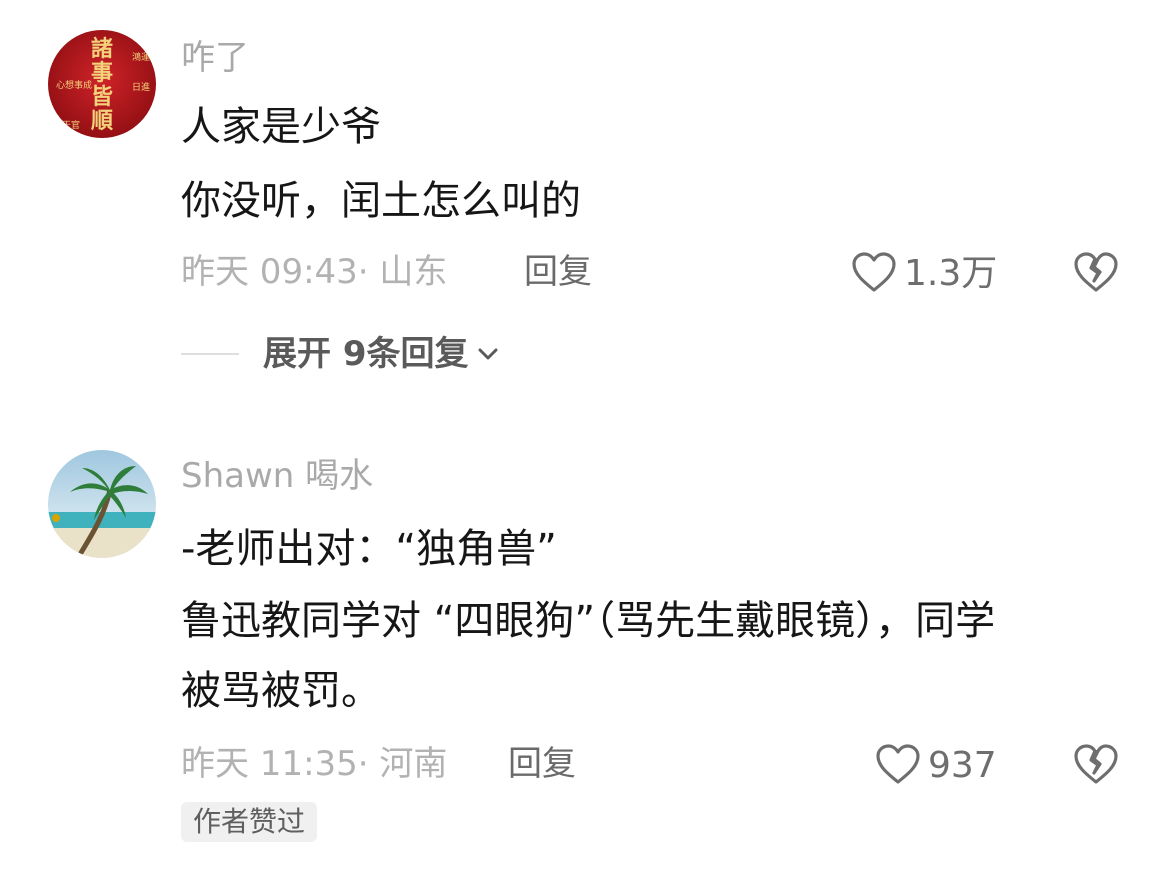  What do you see at coordinates (71, 125) in the screenshot?
I see `svg-text: 天官` at bounding box center [71, 125].